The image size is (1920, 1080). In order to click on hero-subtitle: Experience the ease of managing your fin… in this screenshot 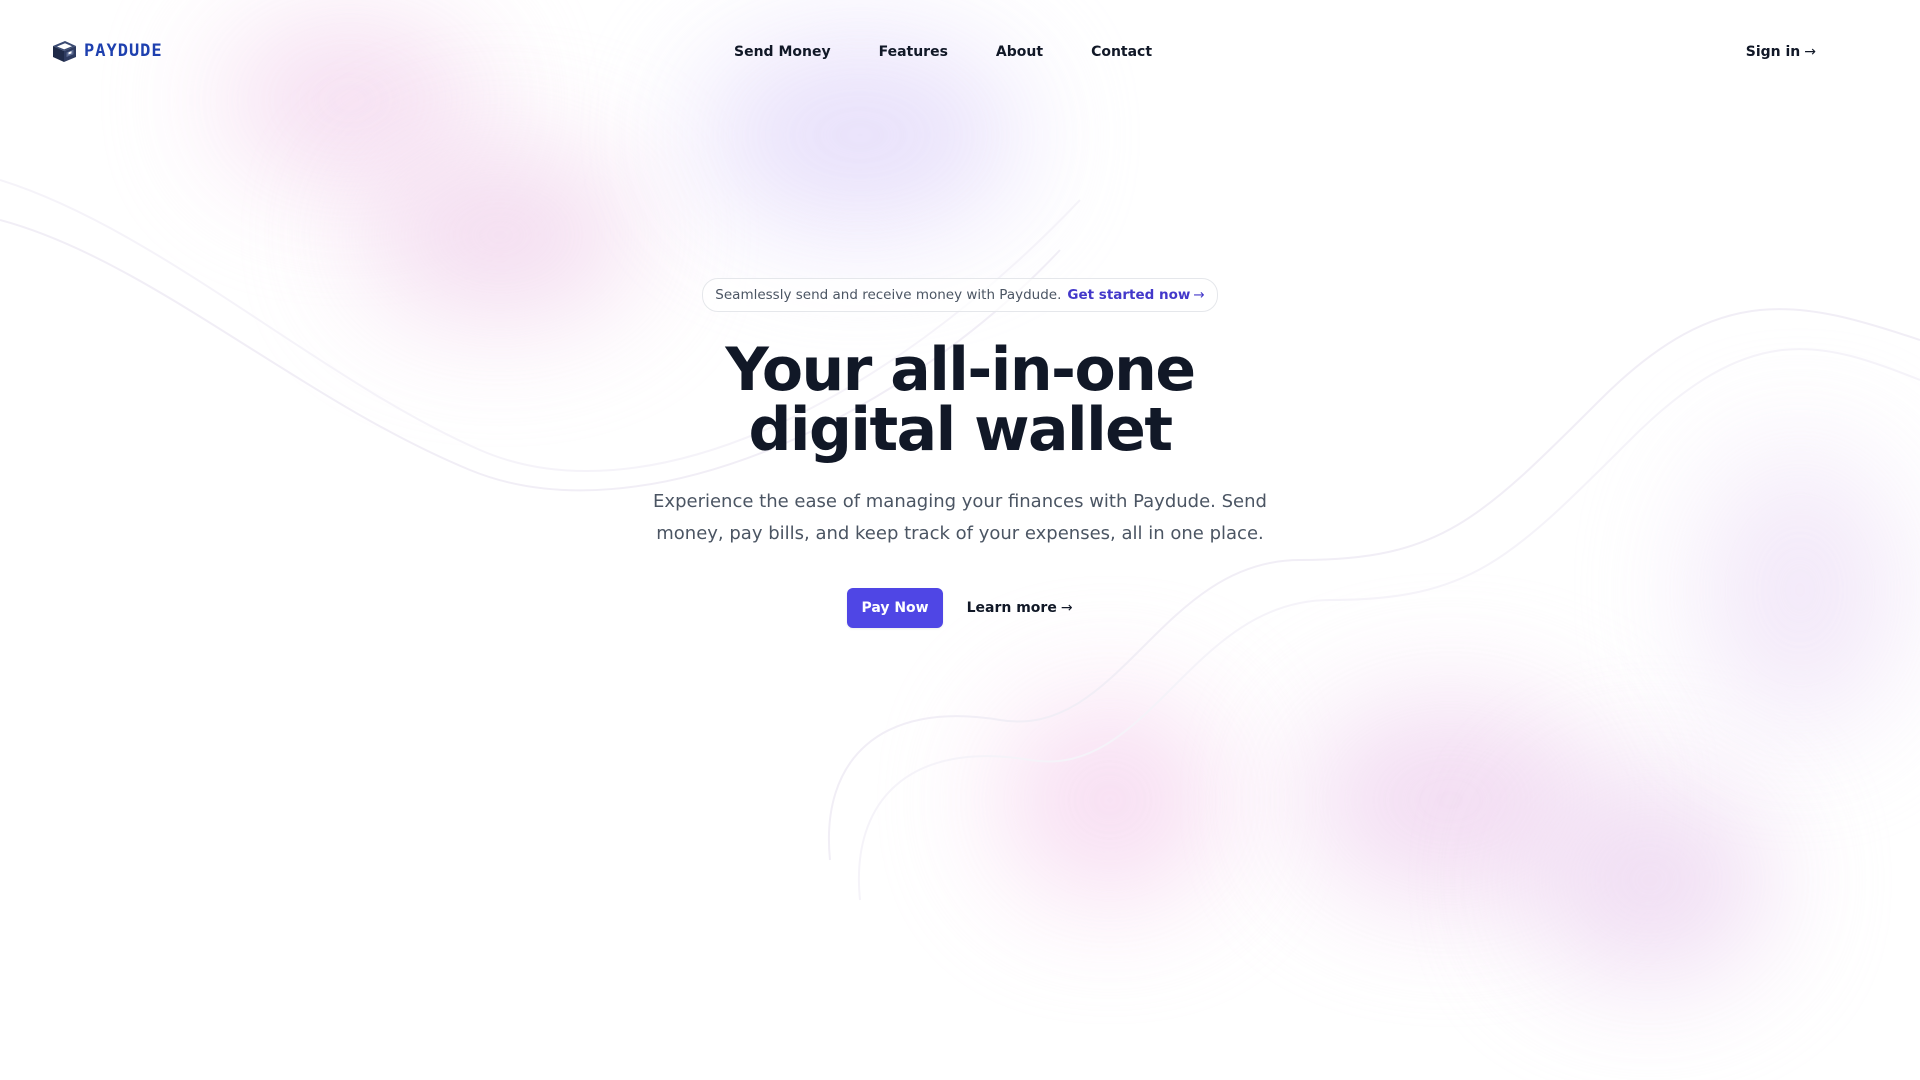, I will do `click(960, 517)`.